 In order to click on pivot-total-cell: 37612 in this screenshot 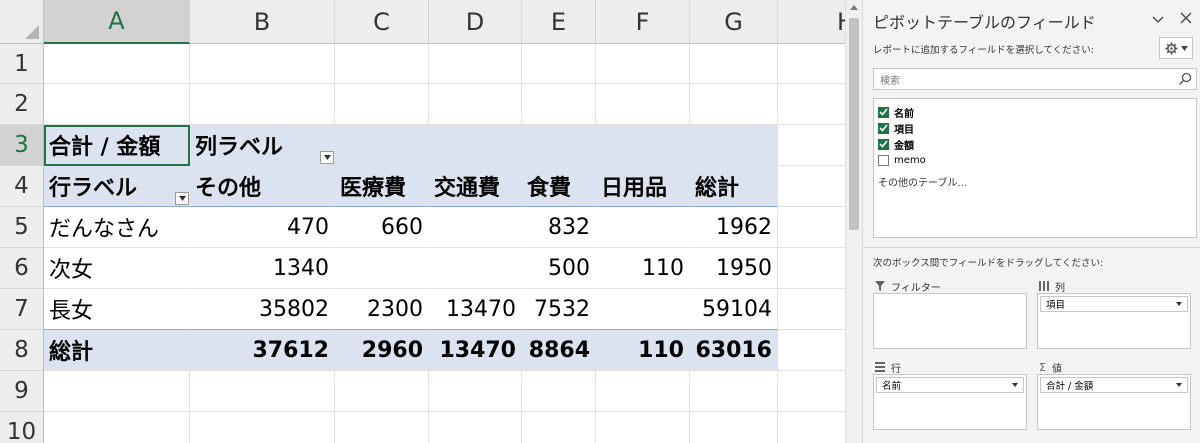, I will do `click(262, 350)`.